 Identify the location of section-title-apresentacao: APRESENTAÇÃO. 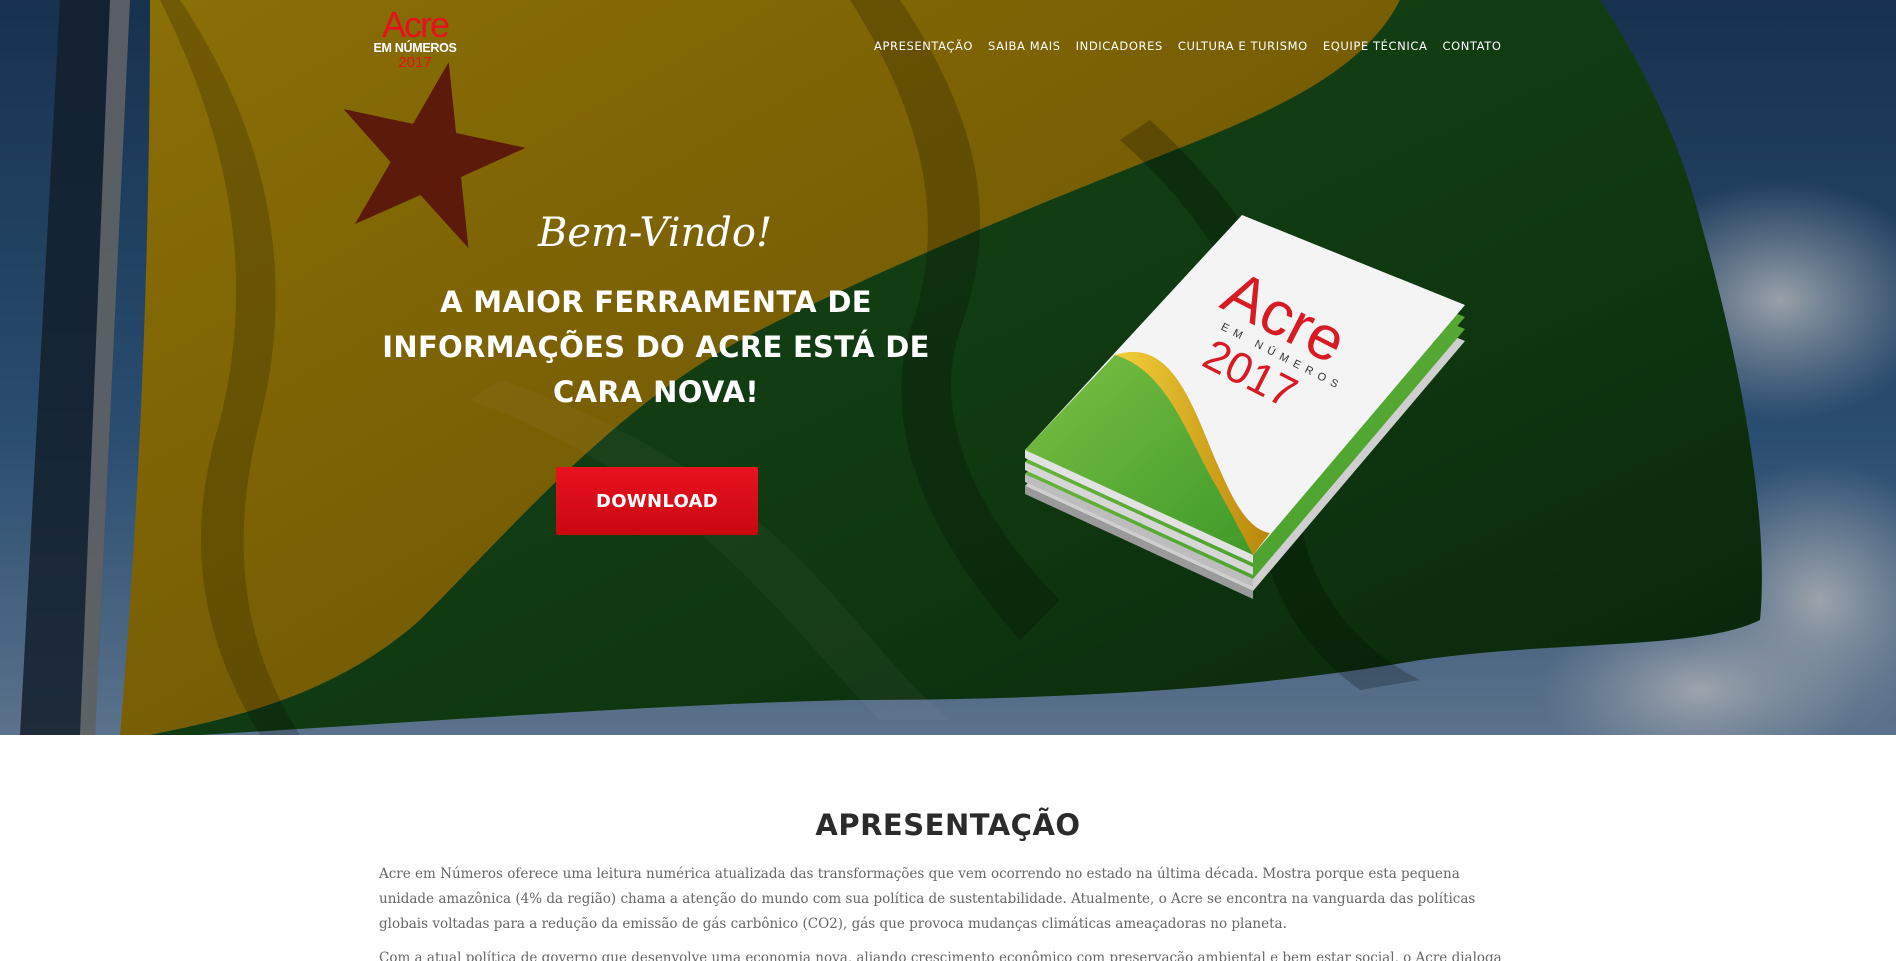
(948, 825).